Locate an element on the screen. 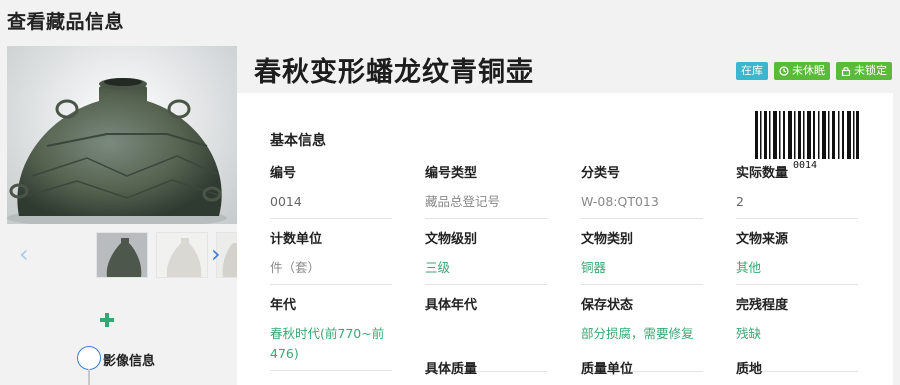 Image resolution: width=900 pixels, height=385 pixels. status-badge-unlocked: 未锁定 is located at coordinates (864, 71).